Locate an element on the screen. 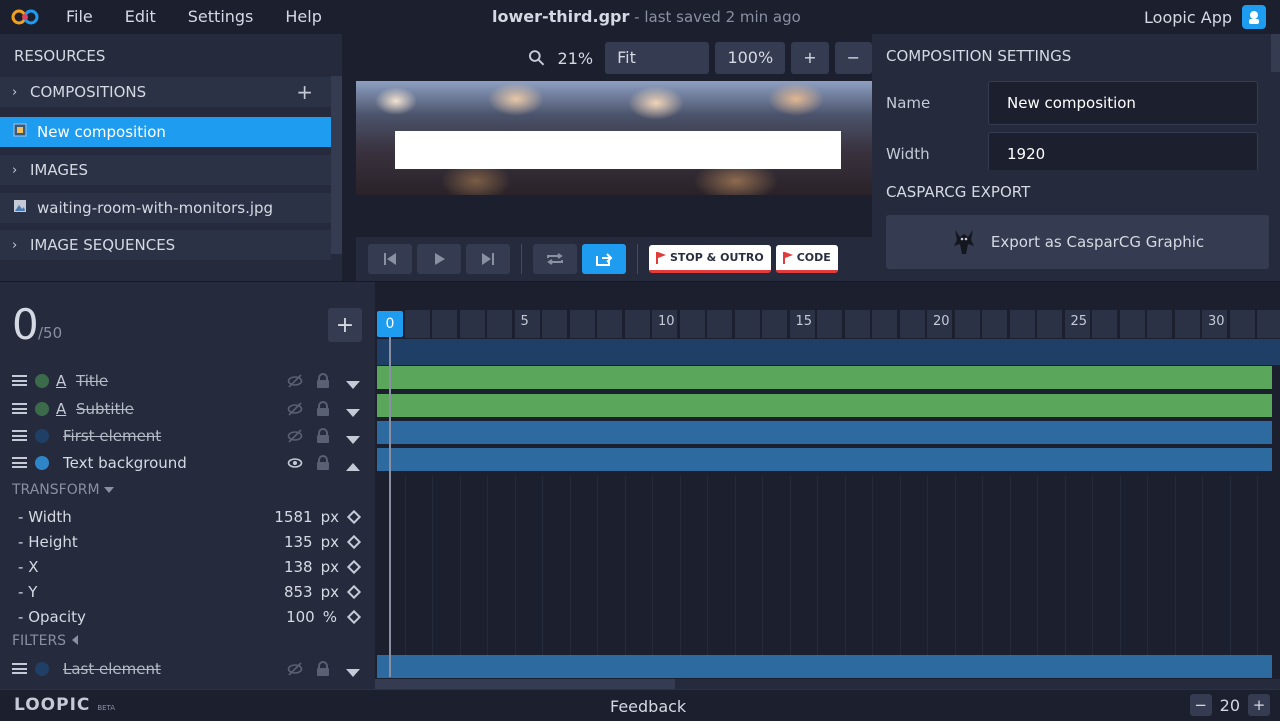 The width and height of the screenshot is (1280, 721). menu-edit: Edit is located at coordinates (140, 17).